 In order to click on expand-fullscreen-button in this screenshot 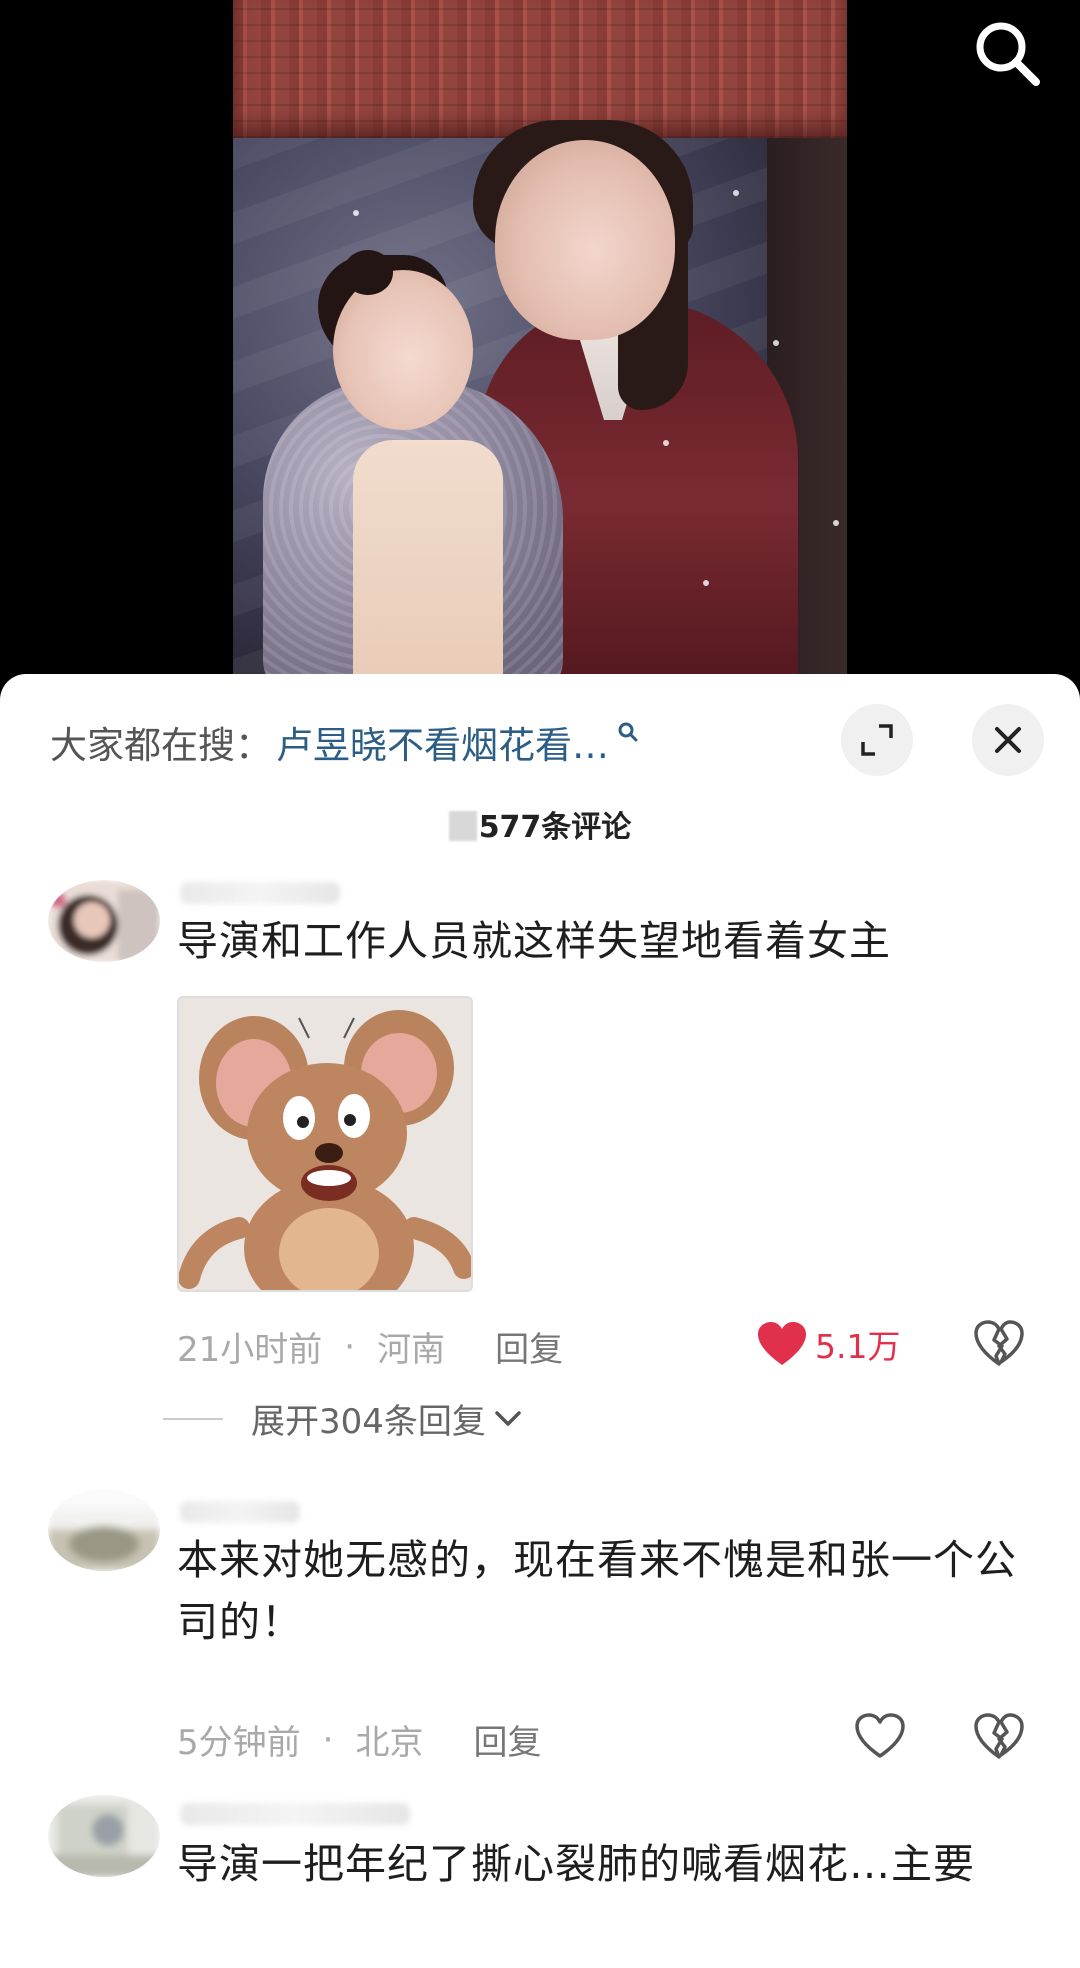, I will do `click(877, 740)`.